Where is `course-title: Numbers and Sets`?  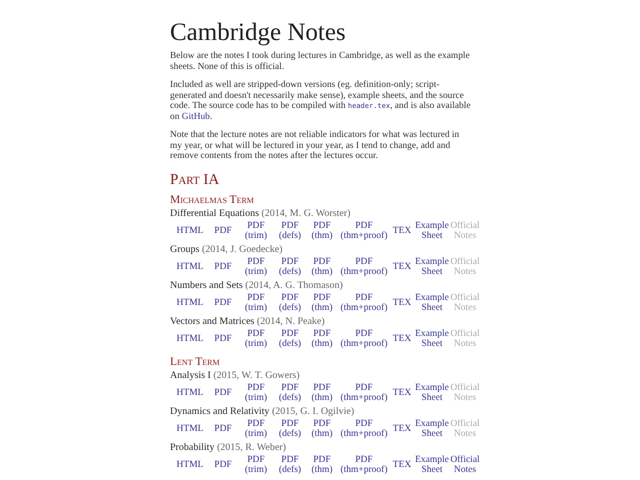
course-title: Numbers and Sets is located at coordinates (206, 285).